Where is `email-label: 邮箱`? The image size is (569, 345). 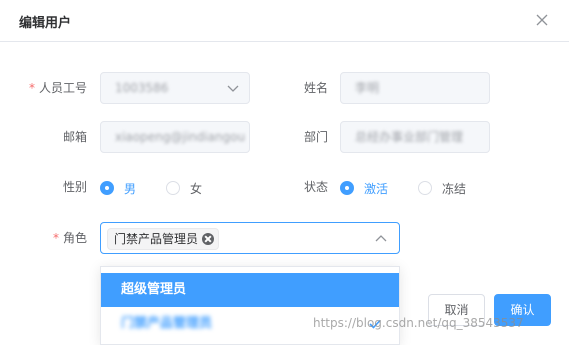 email-label: 邮箱 is located at coordinates (74, 137).